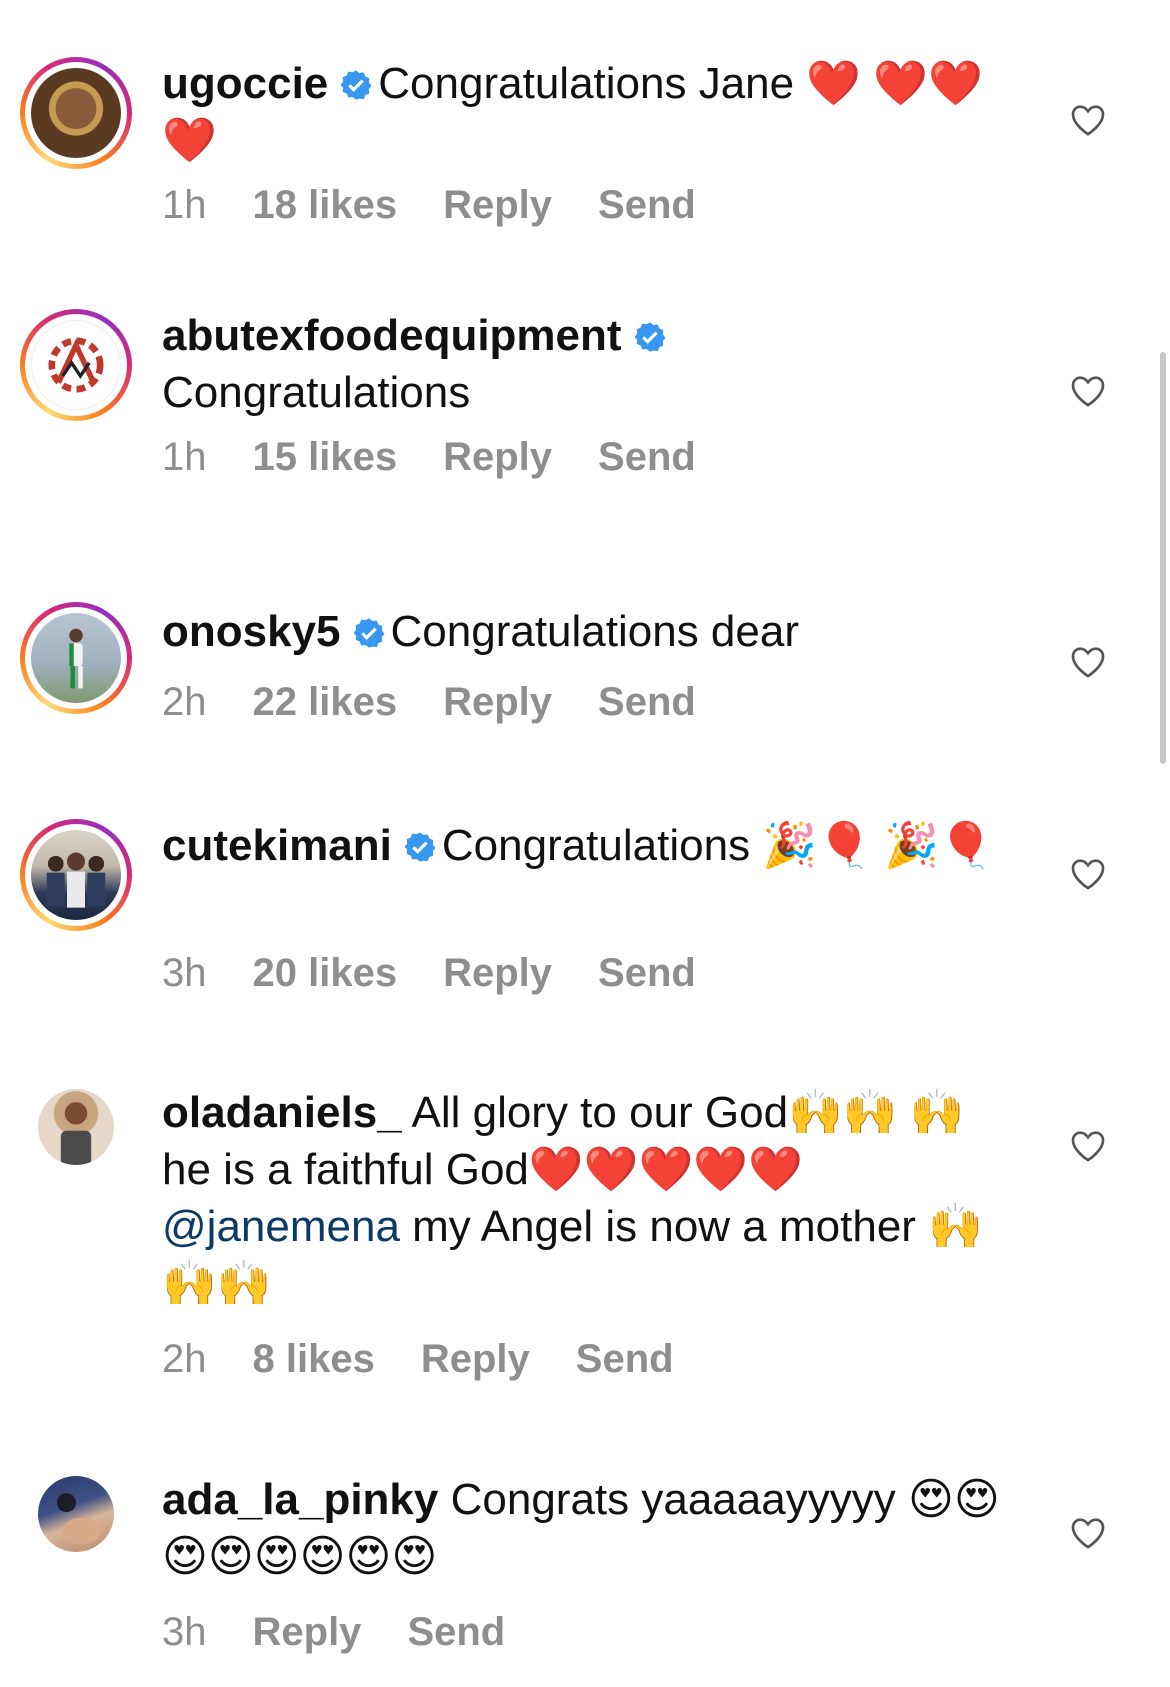 The height and width of the screenshot is (1687, 1170). Describe the element at coordinates (316, 392) in the screenshot. I see `comment-body: Congratulations` at that location.